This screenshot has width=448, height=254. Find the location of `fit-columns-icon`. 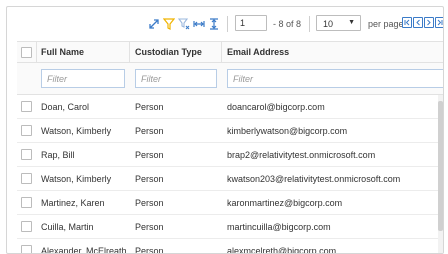

fit-columns-icon is located at coordinates (199, 24).